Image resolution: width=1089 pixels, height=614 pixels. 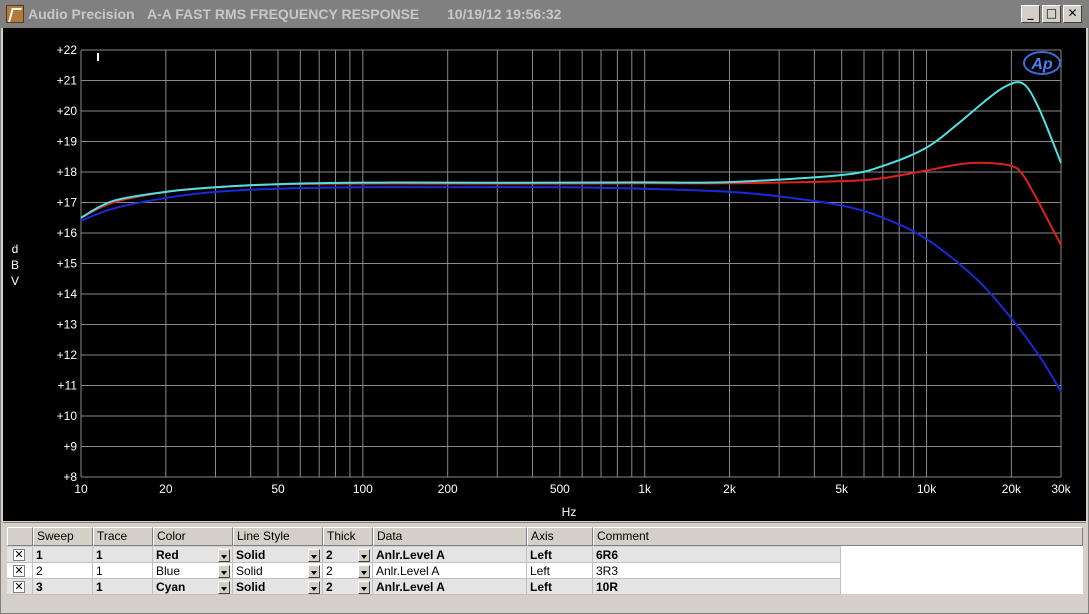 What do you see at coordinates (962, 570) in the screenshot?
I see `table-empty-area` at bounding box center [962, 570].